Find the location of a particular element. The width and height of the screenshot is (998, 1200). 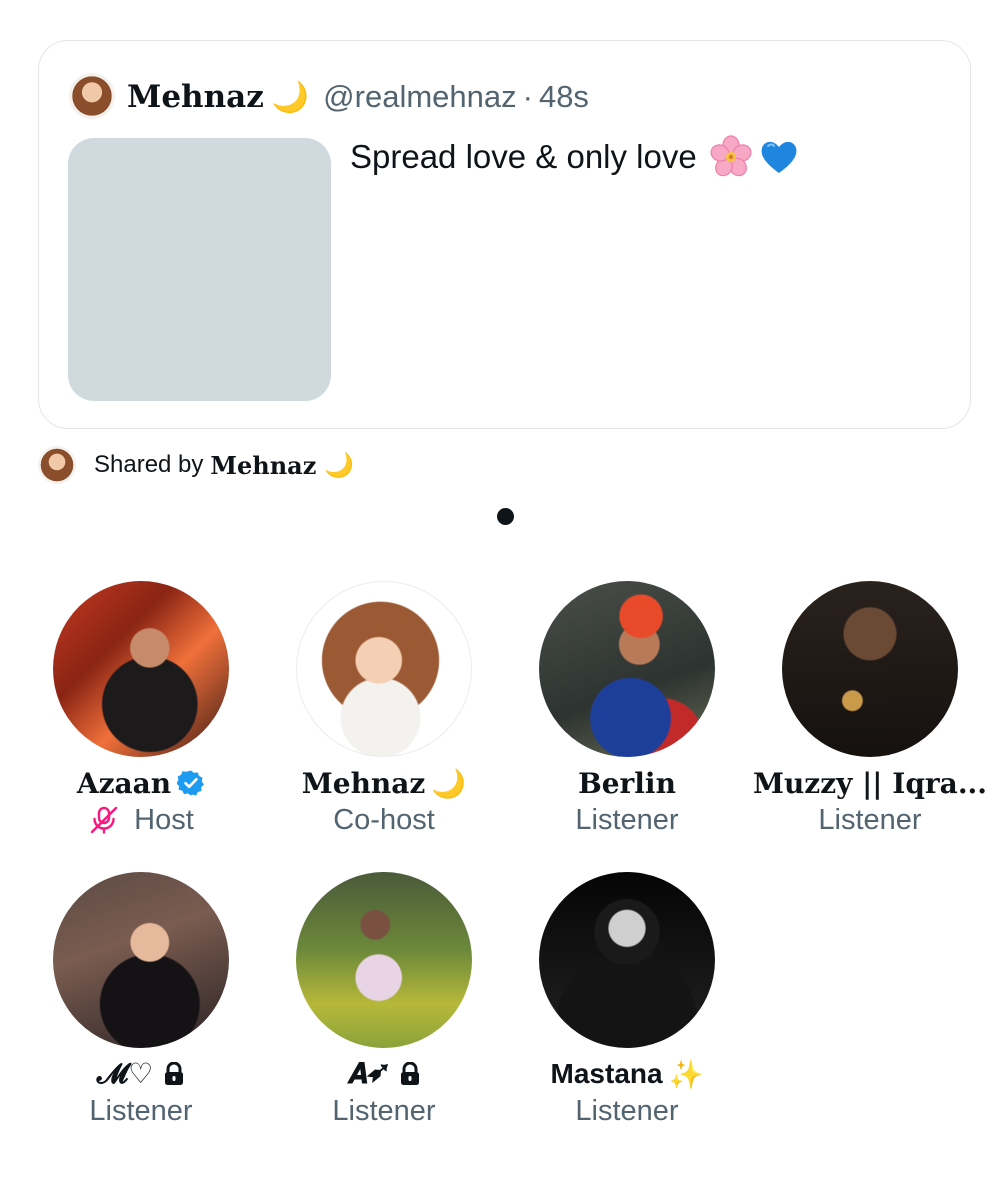

cherry-blossom-icon is located at coordinates (731, 156).